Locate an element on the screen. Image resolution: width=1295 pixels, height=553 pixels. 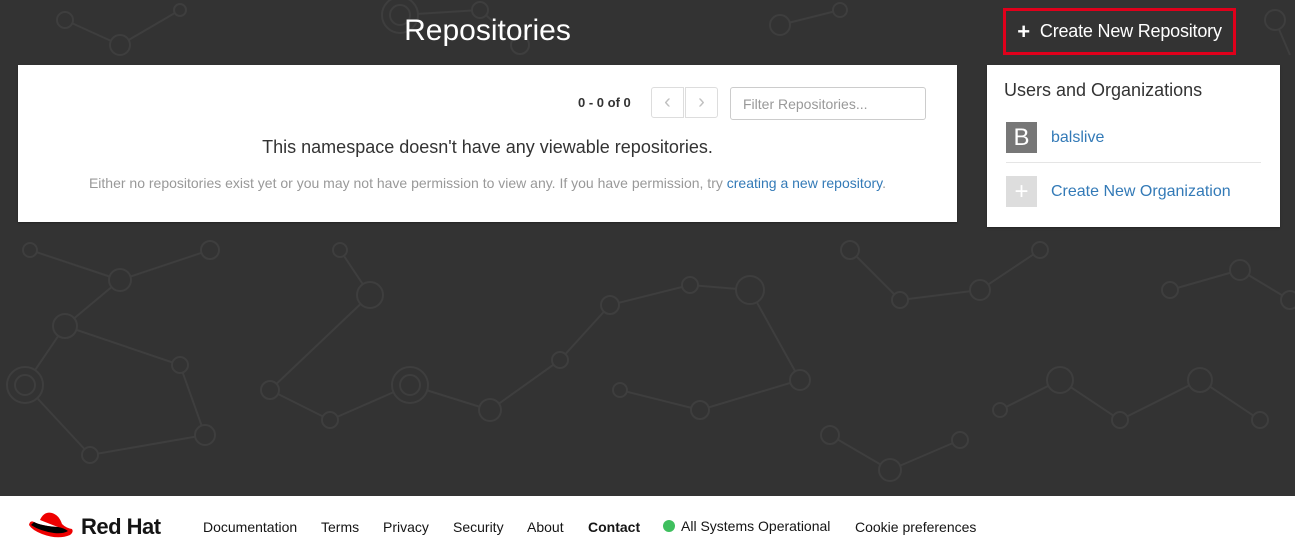
org-item-label: balslive is located at coordinates (1078, 137).